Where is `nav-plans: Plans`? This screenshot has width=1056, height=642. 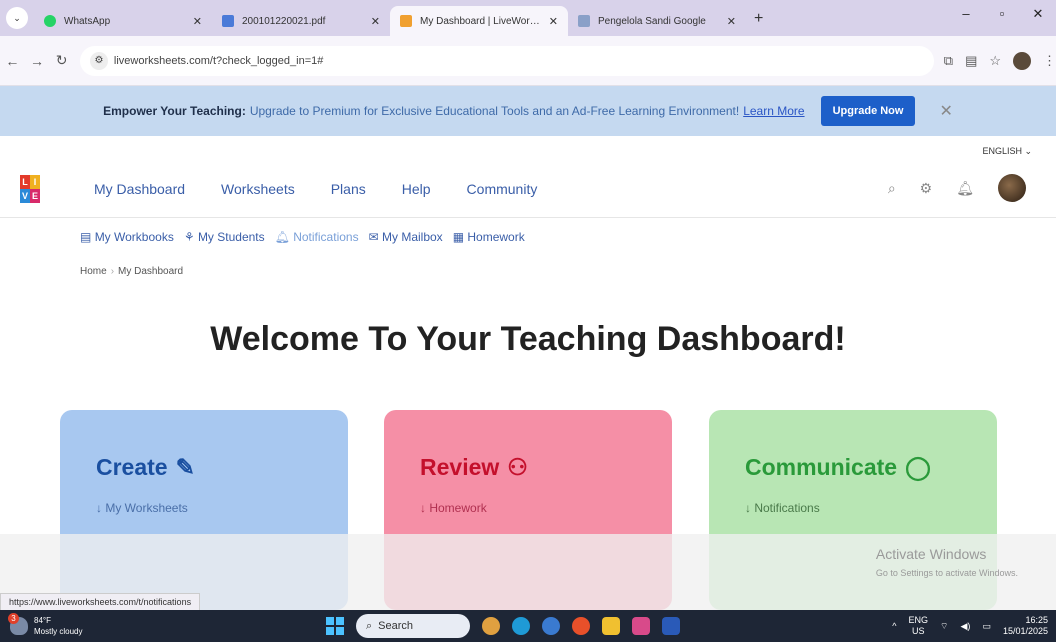
nav-plans: Plans is located at coordinates (348, 189).